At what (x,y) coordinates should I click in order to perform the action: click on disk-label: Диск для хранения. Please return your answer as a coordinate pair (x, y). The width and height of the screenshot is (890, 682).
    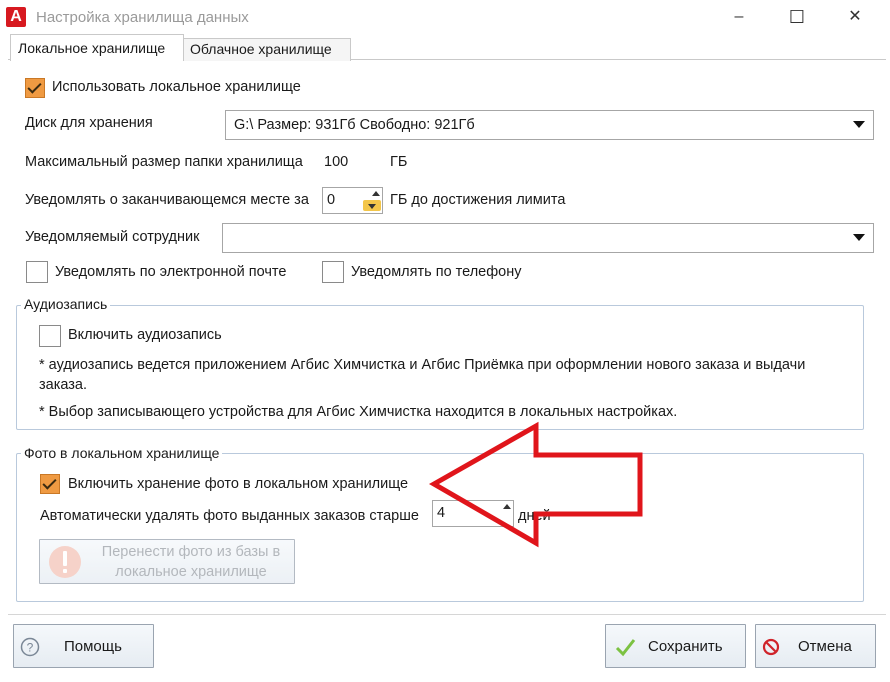
    Looking at the image, I should click on (89, 123).